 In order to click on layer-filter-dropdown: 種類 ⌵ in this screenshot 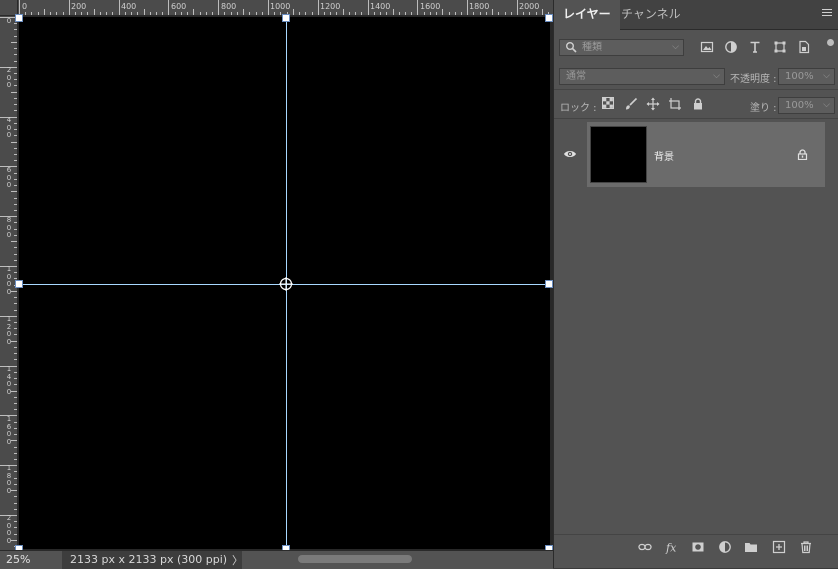, I will do `click(621, 47)`.